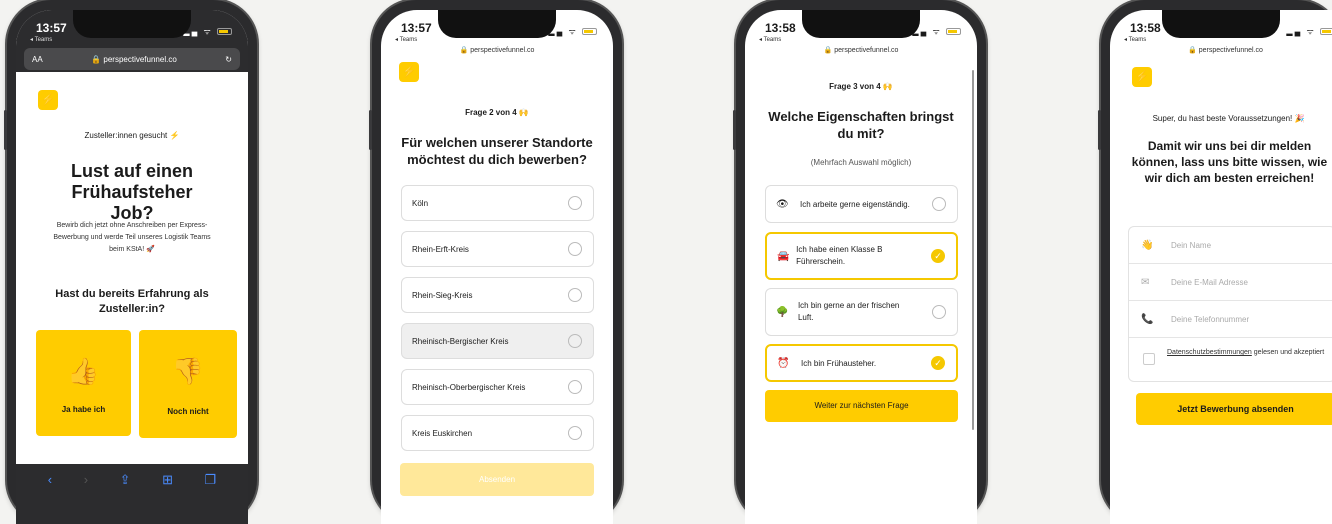 This screenshot has width=1332, height=524. What do you see at coordinates (497, 249) in the screenshot?
I see `option-rhein-erft: Rhein-Erft-Kreis` at bounding box center [497, 249].